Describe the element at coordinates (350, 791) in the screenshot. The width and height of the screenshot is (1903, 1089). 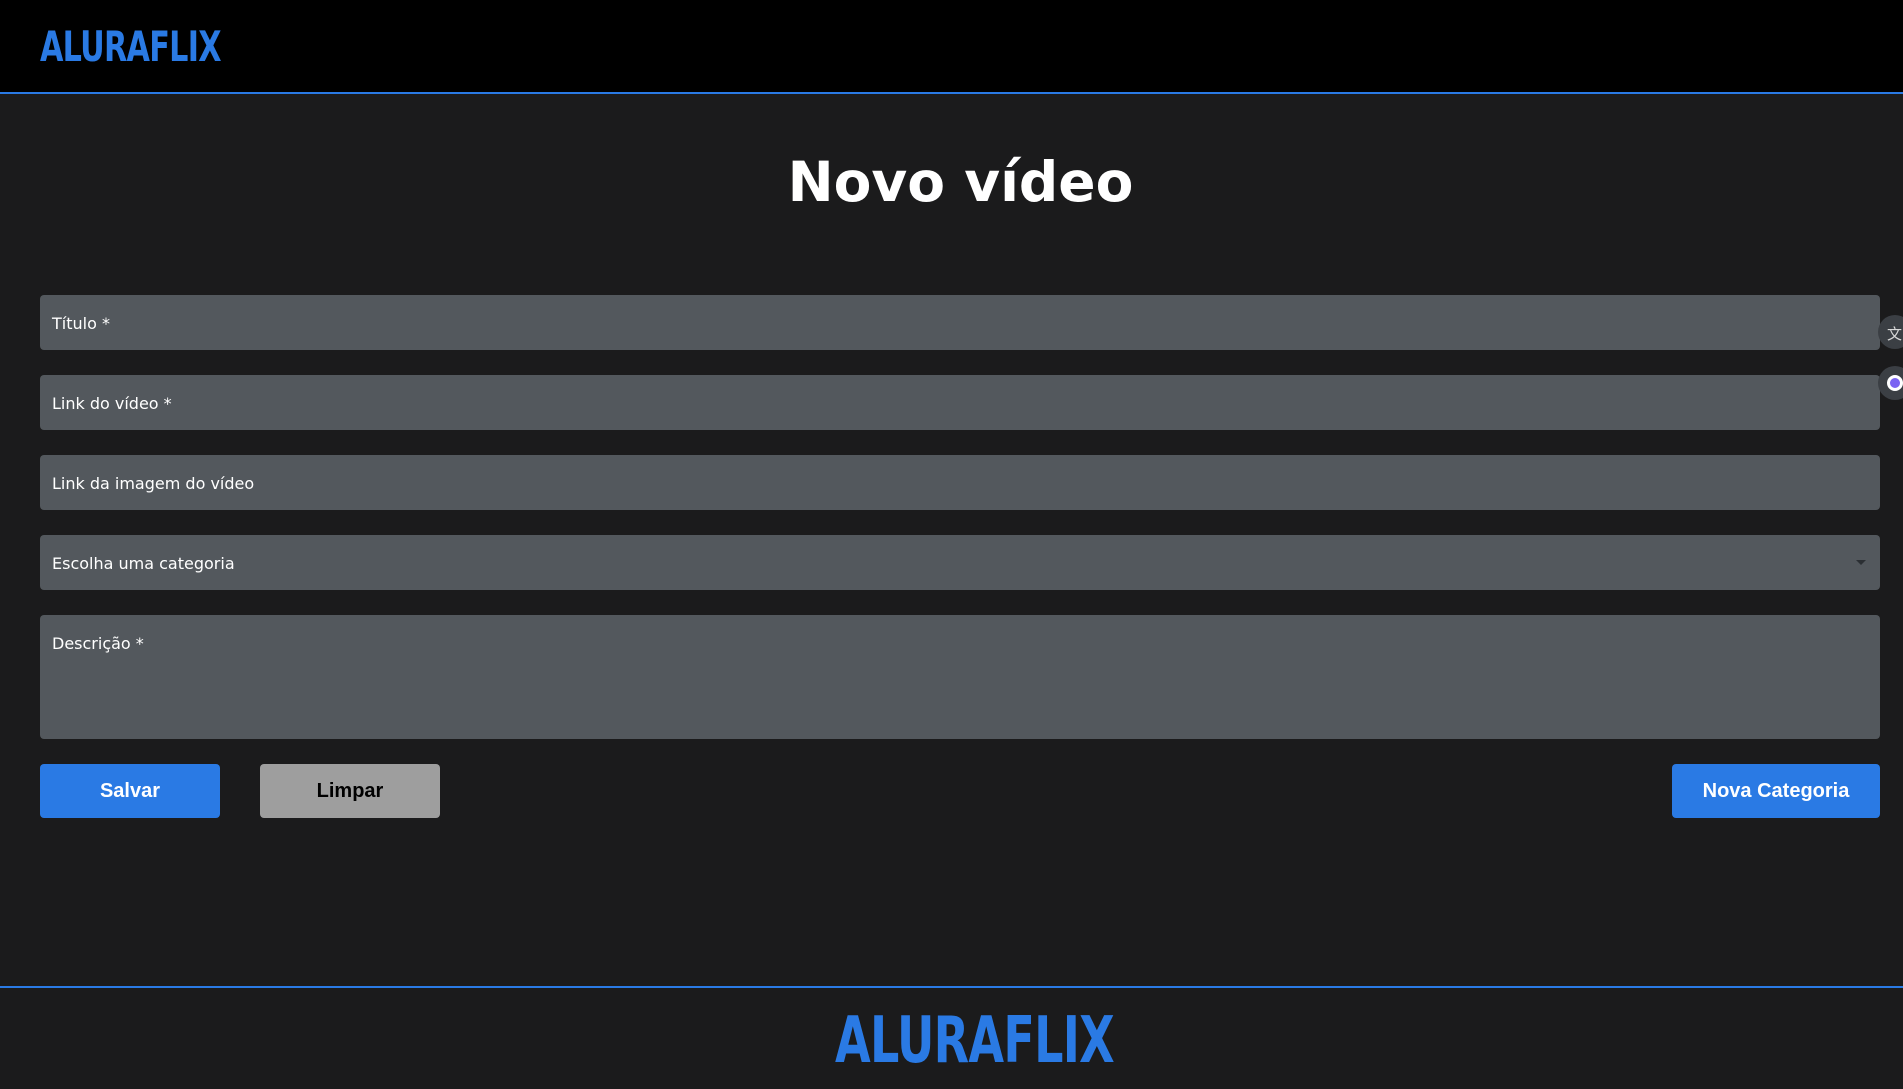
I see `clear-button: Limpar` at that location.